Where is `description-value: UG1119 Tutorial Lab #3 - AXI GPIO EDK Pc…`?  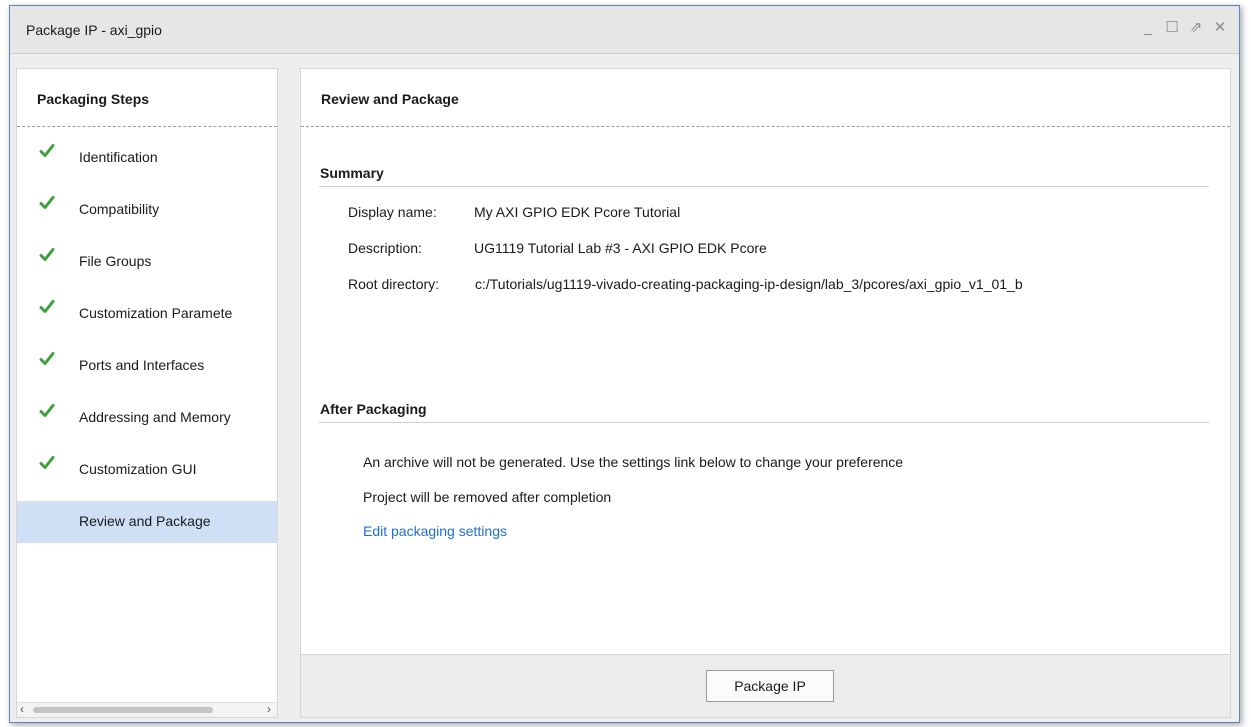
description-value: UG1119 Tutorial Lab #3 - AXI GPIO EDK Pc… is located at coordinates (620, 248).